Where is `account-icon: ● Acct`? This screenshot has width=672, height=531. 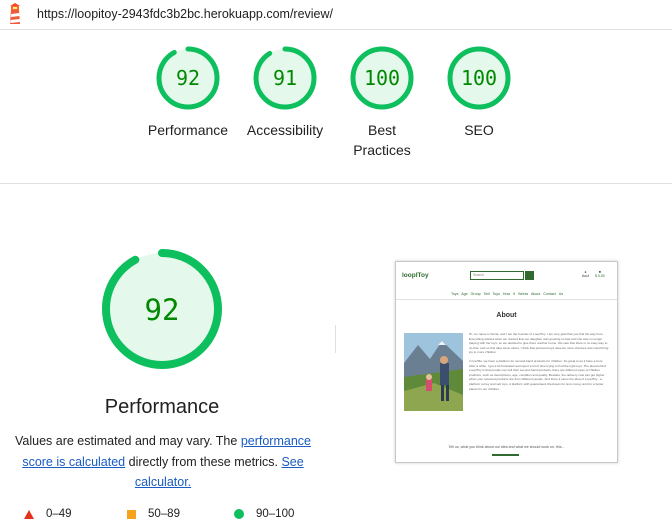
account-icon: ● Acct is located at coordinates (585, 274).